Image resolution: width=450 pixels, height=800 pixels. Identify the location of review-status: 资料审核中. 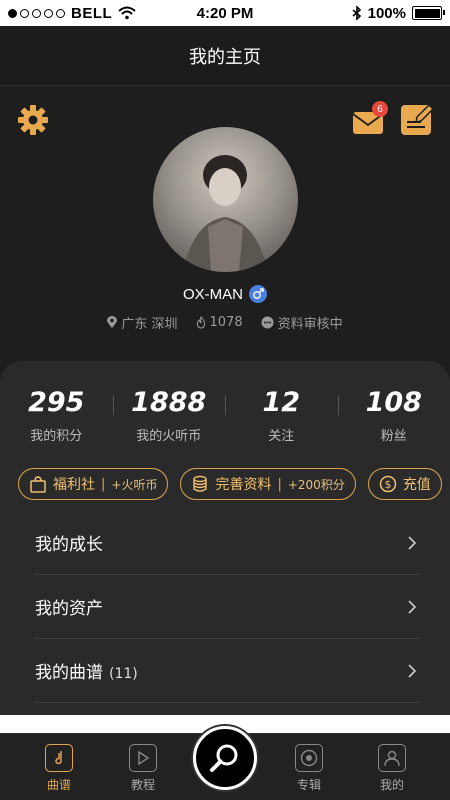
(310, 324).